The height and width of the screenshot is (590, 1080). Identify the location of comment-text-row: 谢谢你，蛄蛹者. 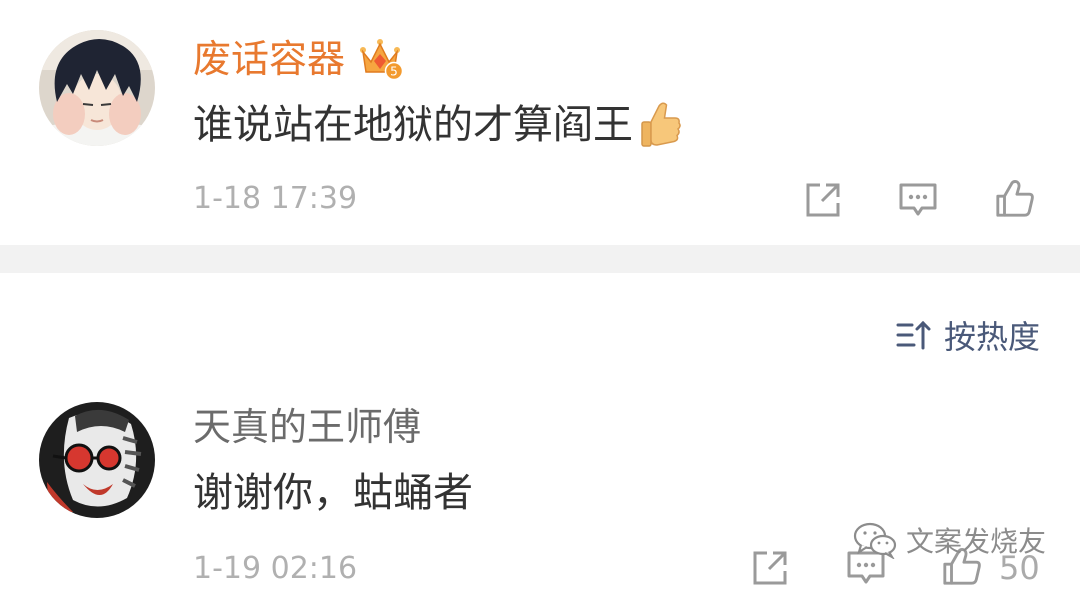
(333, 493).